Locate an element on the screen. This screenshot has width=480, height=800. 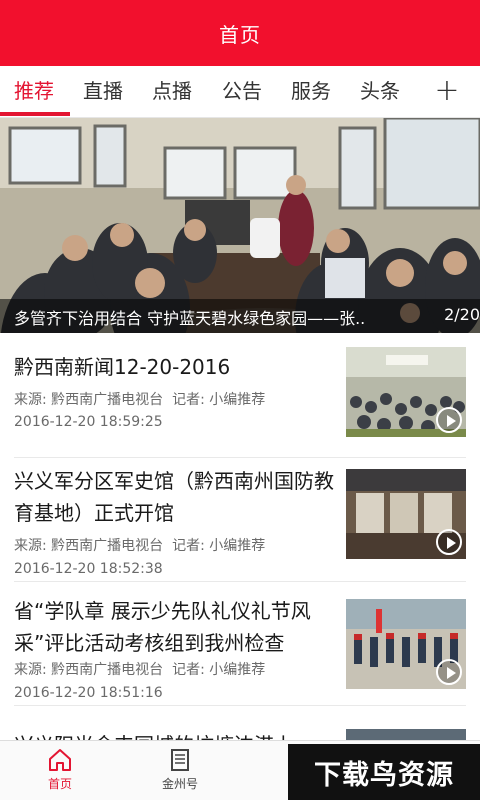
nav-home-label: 首页 is located at coordinates (59, 784).